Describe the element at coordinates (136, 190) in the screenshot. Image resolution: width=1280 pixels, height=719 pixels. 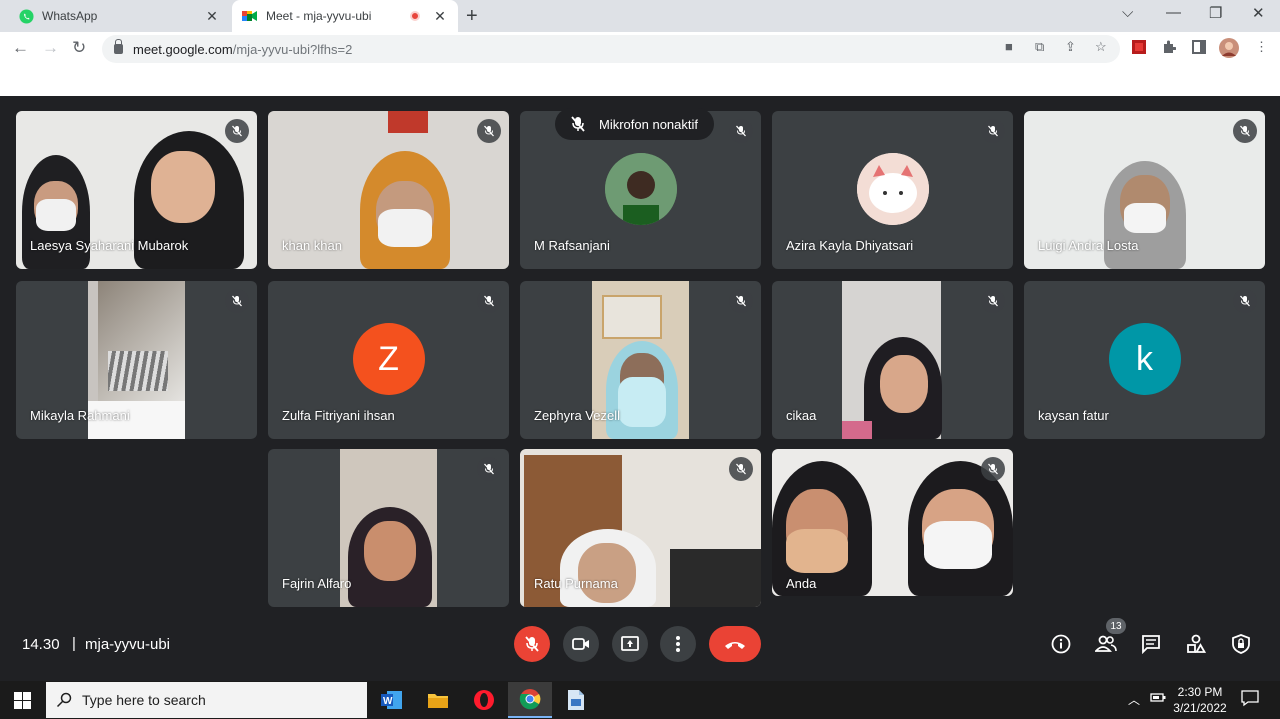
I see `participant-tile: Laesya Syaharani Mubarok` at that location.